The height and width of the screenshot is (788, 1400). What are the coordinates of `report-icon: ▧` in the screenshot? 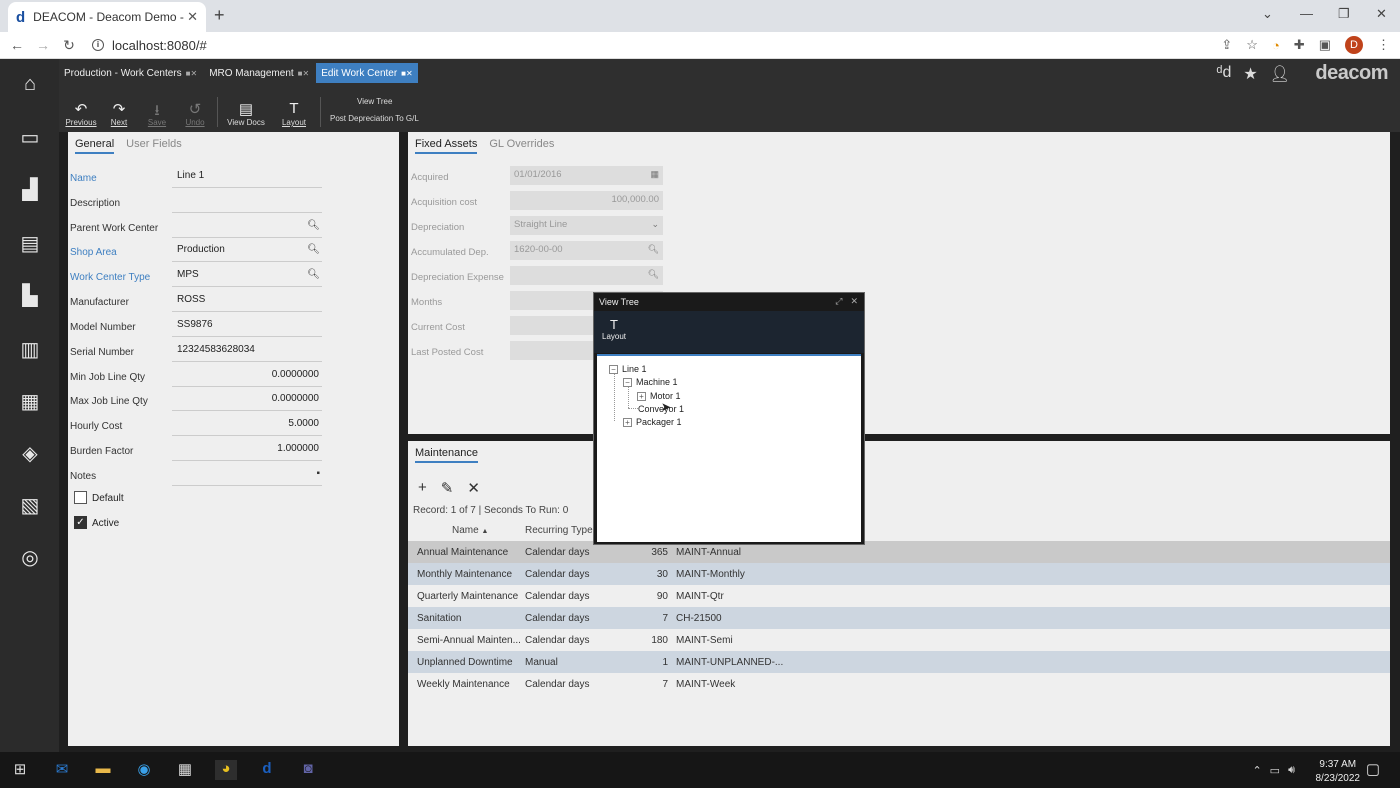 It's located at (30, 505).